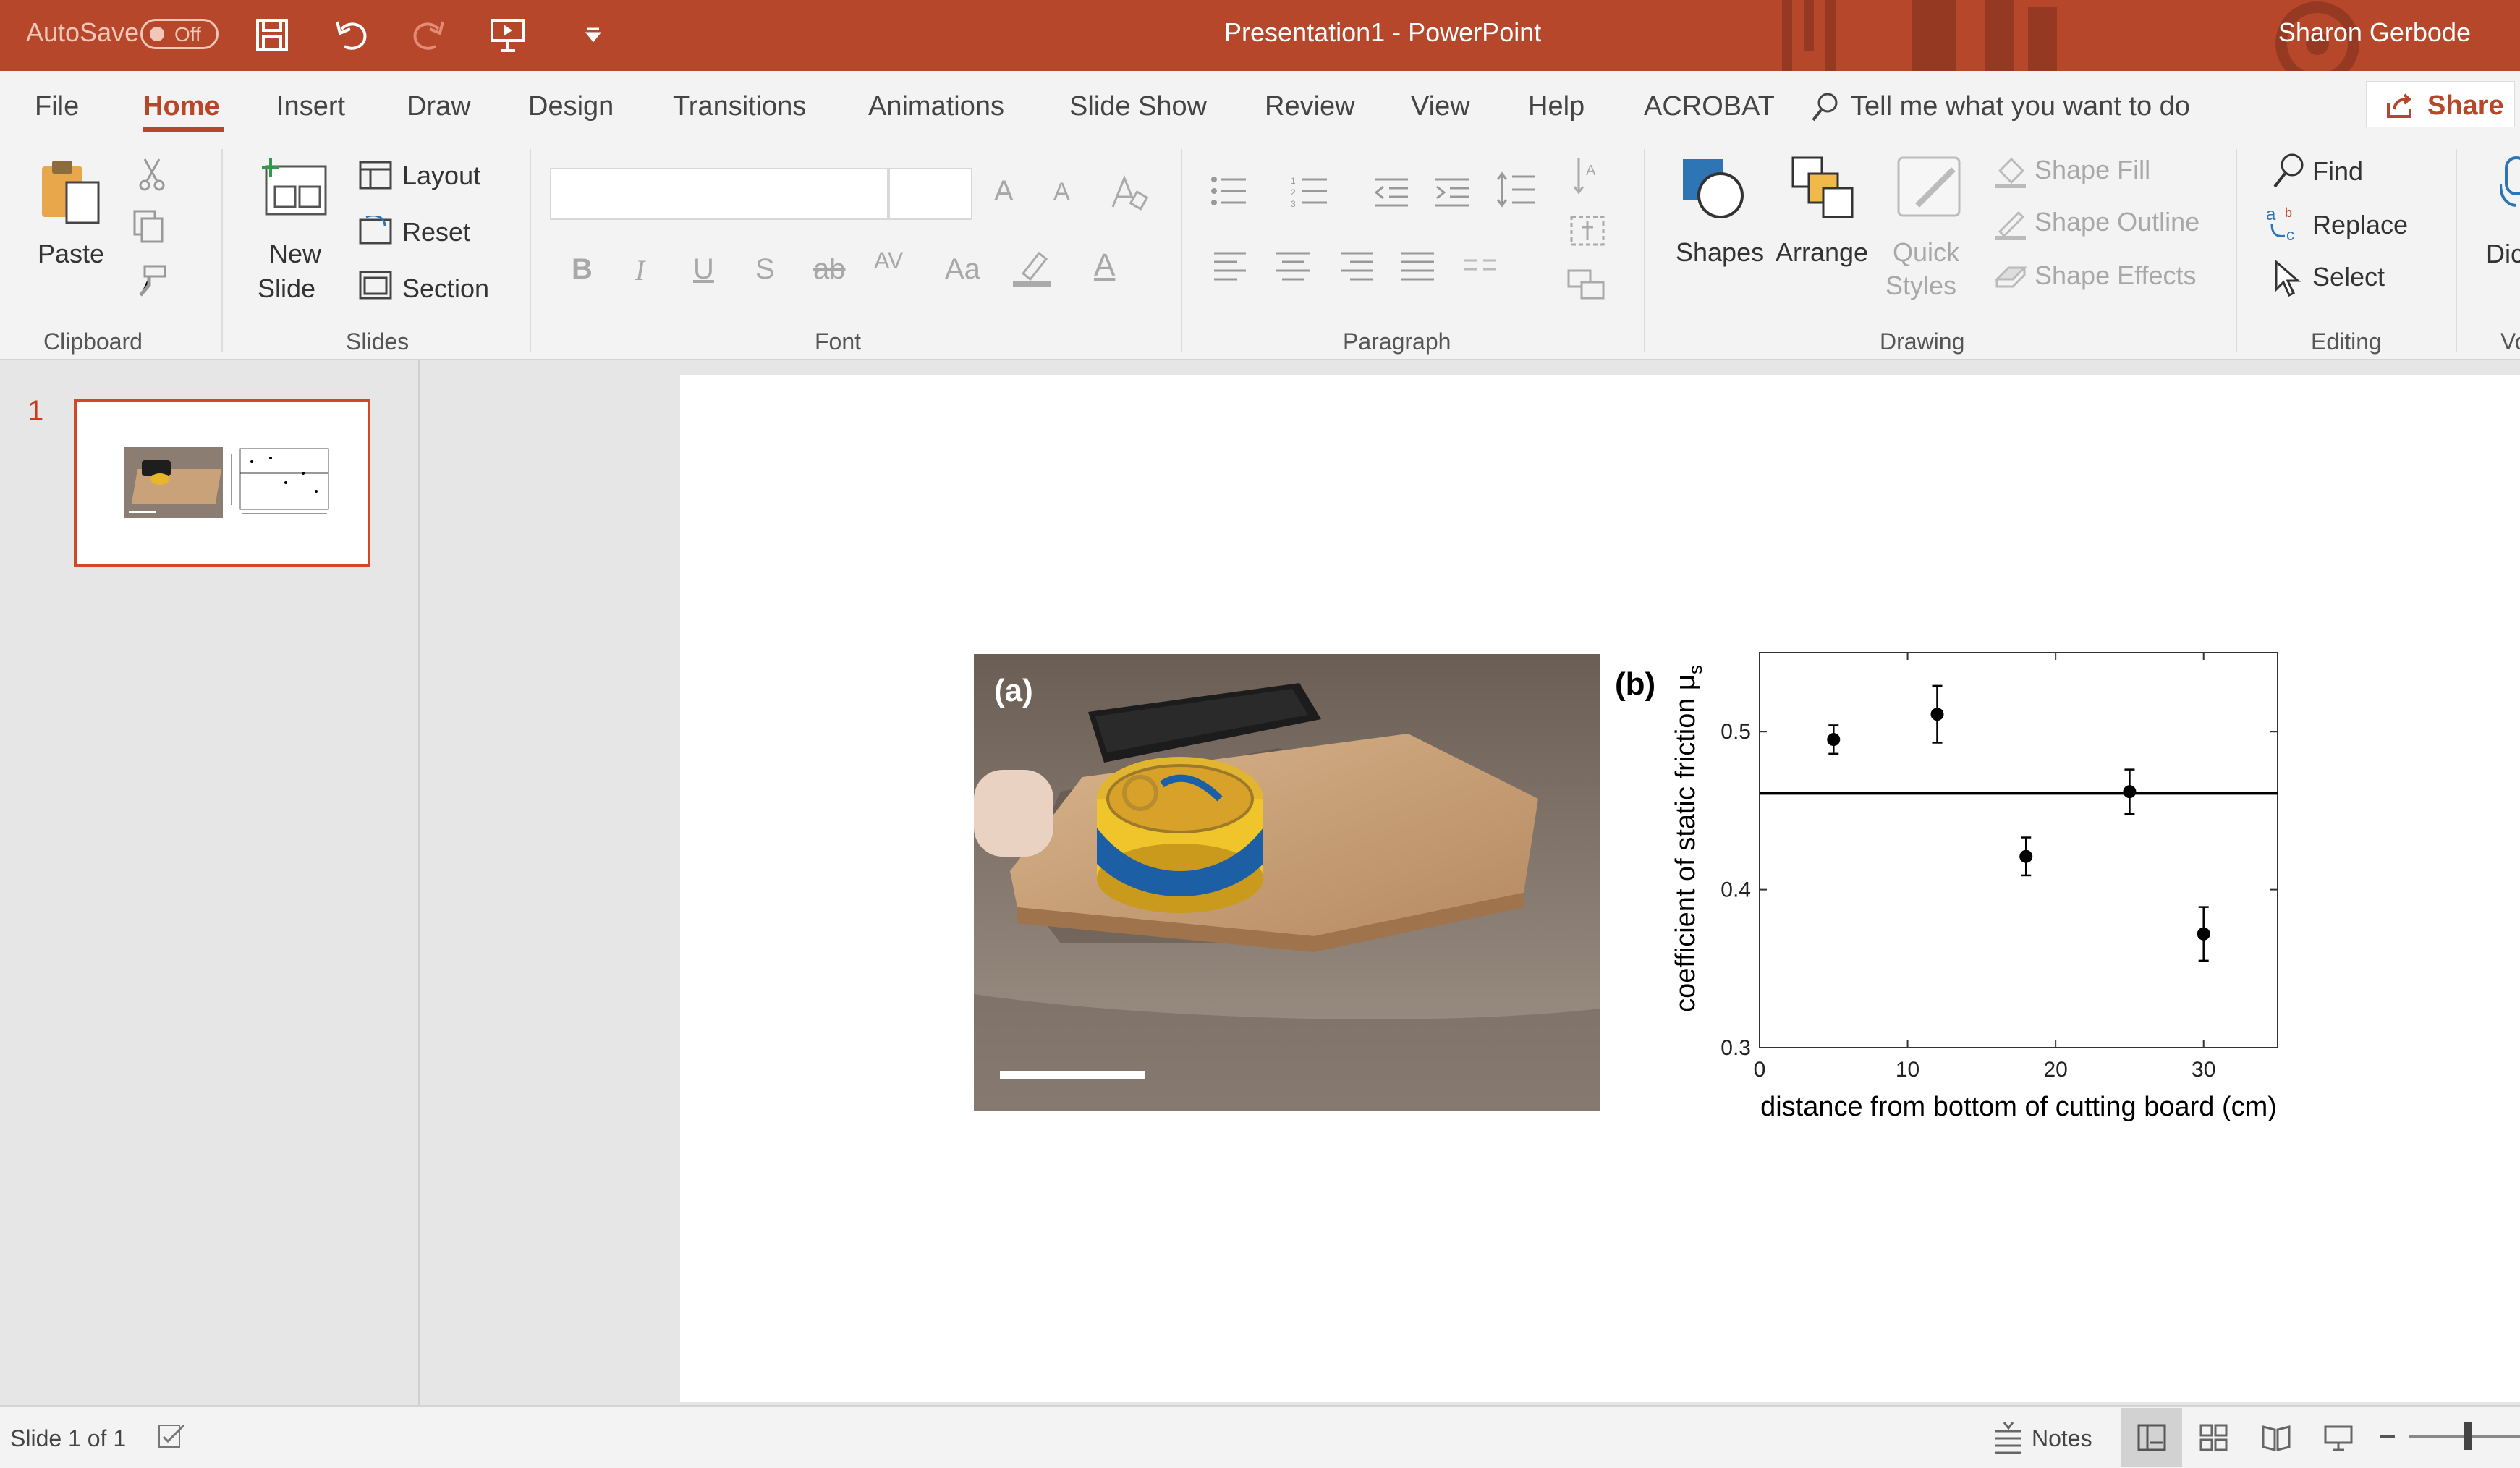 The height and width of the screenshot is (1468, 2520). What do you see at coordinates (181, 106) in the screenshot?
I see `tab-home: Home` at bounding box center [181, 106].